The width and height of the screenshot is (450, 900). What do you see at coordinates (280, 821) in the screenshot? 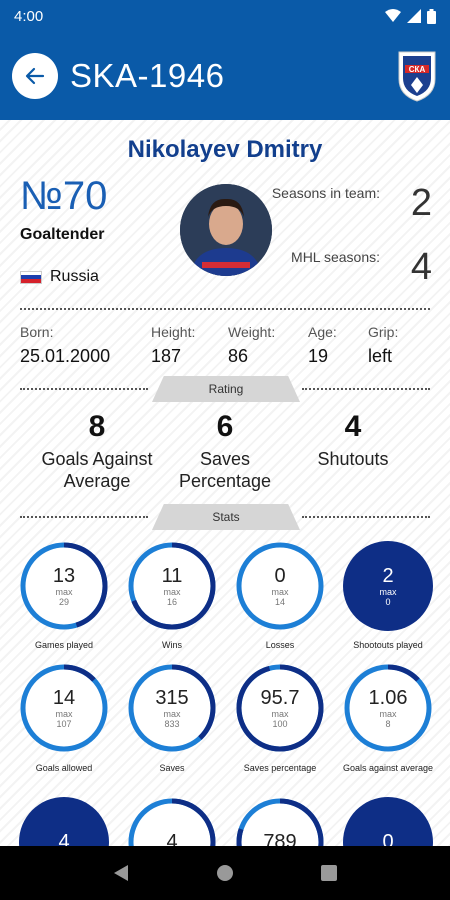
I see `stat-circle: 789` at bounding box center [280, 821].